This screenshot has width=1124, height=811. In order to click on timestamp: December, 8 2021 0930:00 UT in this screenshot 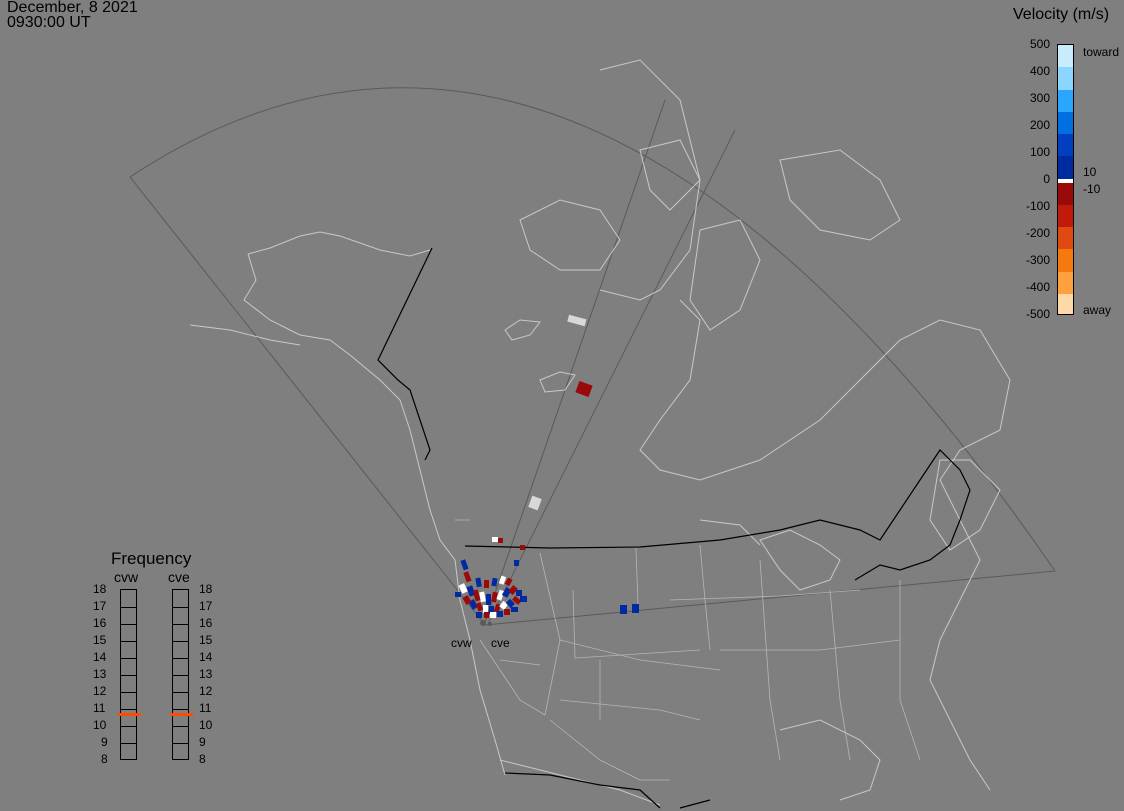, I will do `click(72, 15)`.